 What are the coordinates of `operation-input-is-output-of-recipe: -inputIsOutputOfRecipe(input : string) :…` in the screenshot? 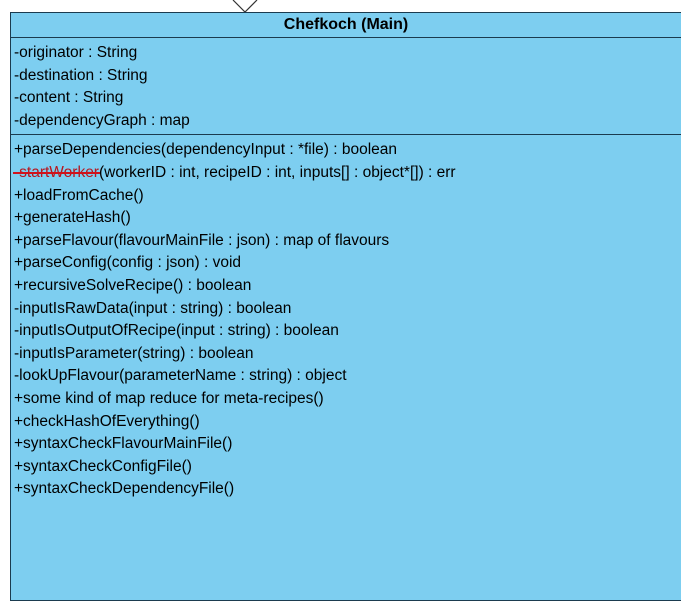 It's located at (176, 331).